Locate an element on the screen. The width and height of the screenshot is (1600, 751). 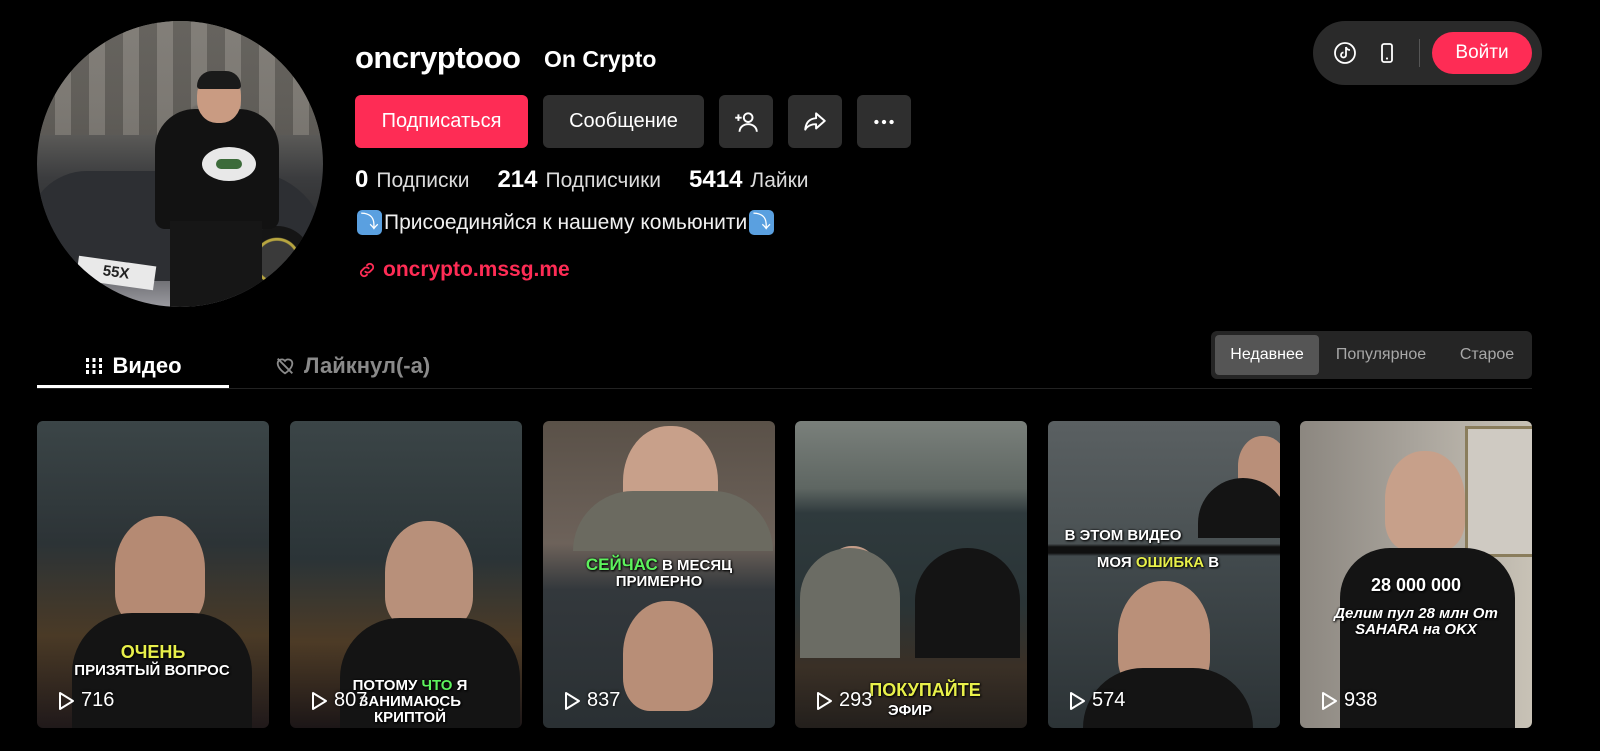
profile-link-text: oncrypto.mssg.me is located at coordinates (476, 270).